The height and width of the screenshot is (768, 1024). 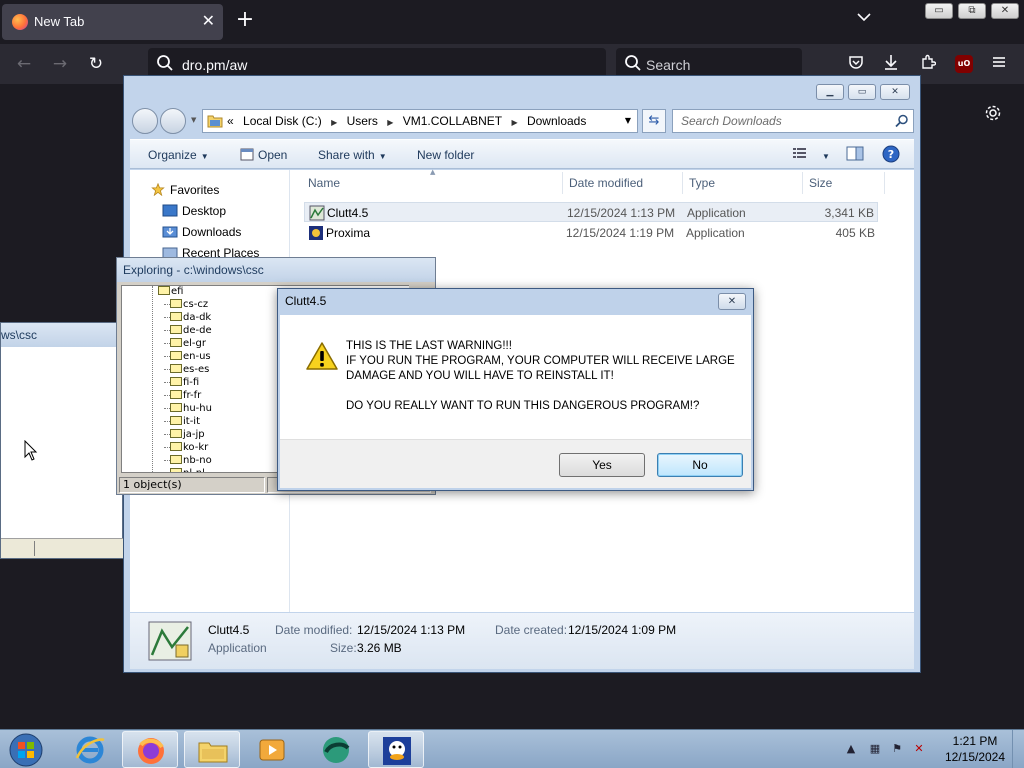 I want to click on gear-icon, so click(x=993, y=115).